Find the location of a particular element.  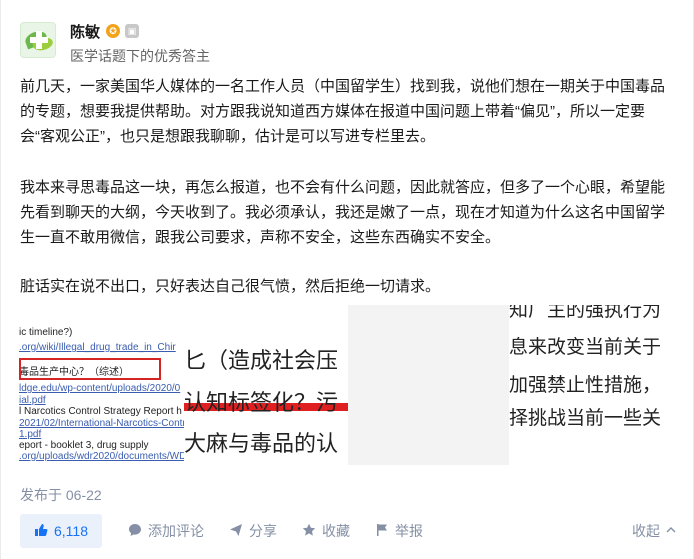

action-bar: 6,118 添加评论 分享 收藏 举报 收起 is located at coordinates (348, 531).